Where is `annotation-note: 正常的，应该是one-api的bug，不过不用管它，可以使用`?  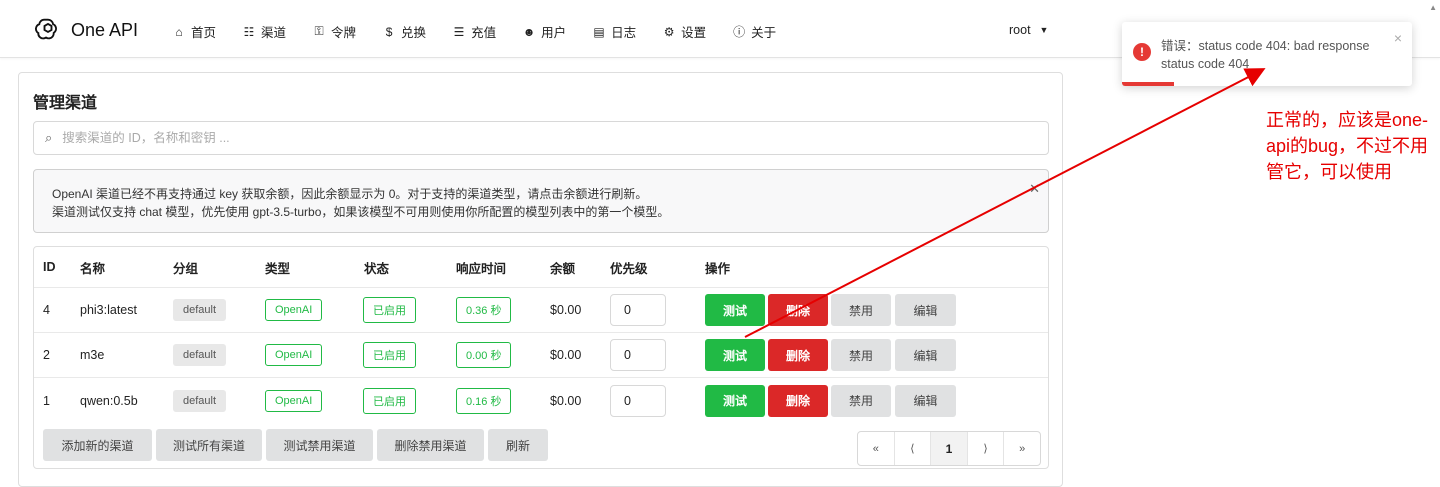 annotation-note: 正常的，应该是one-api的bug，不过不用管它，可以使用 is located at coordinates (1347, 146).